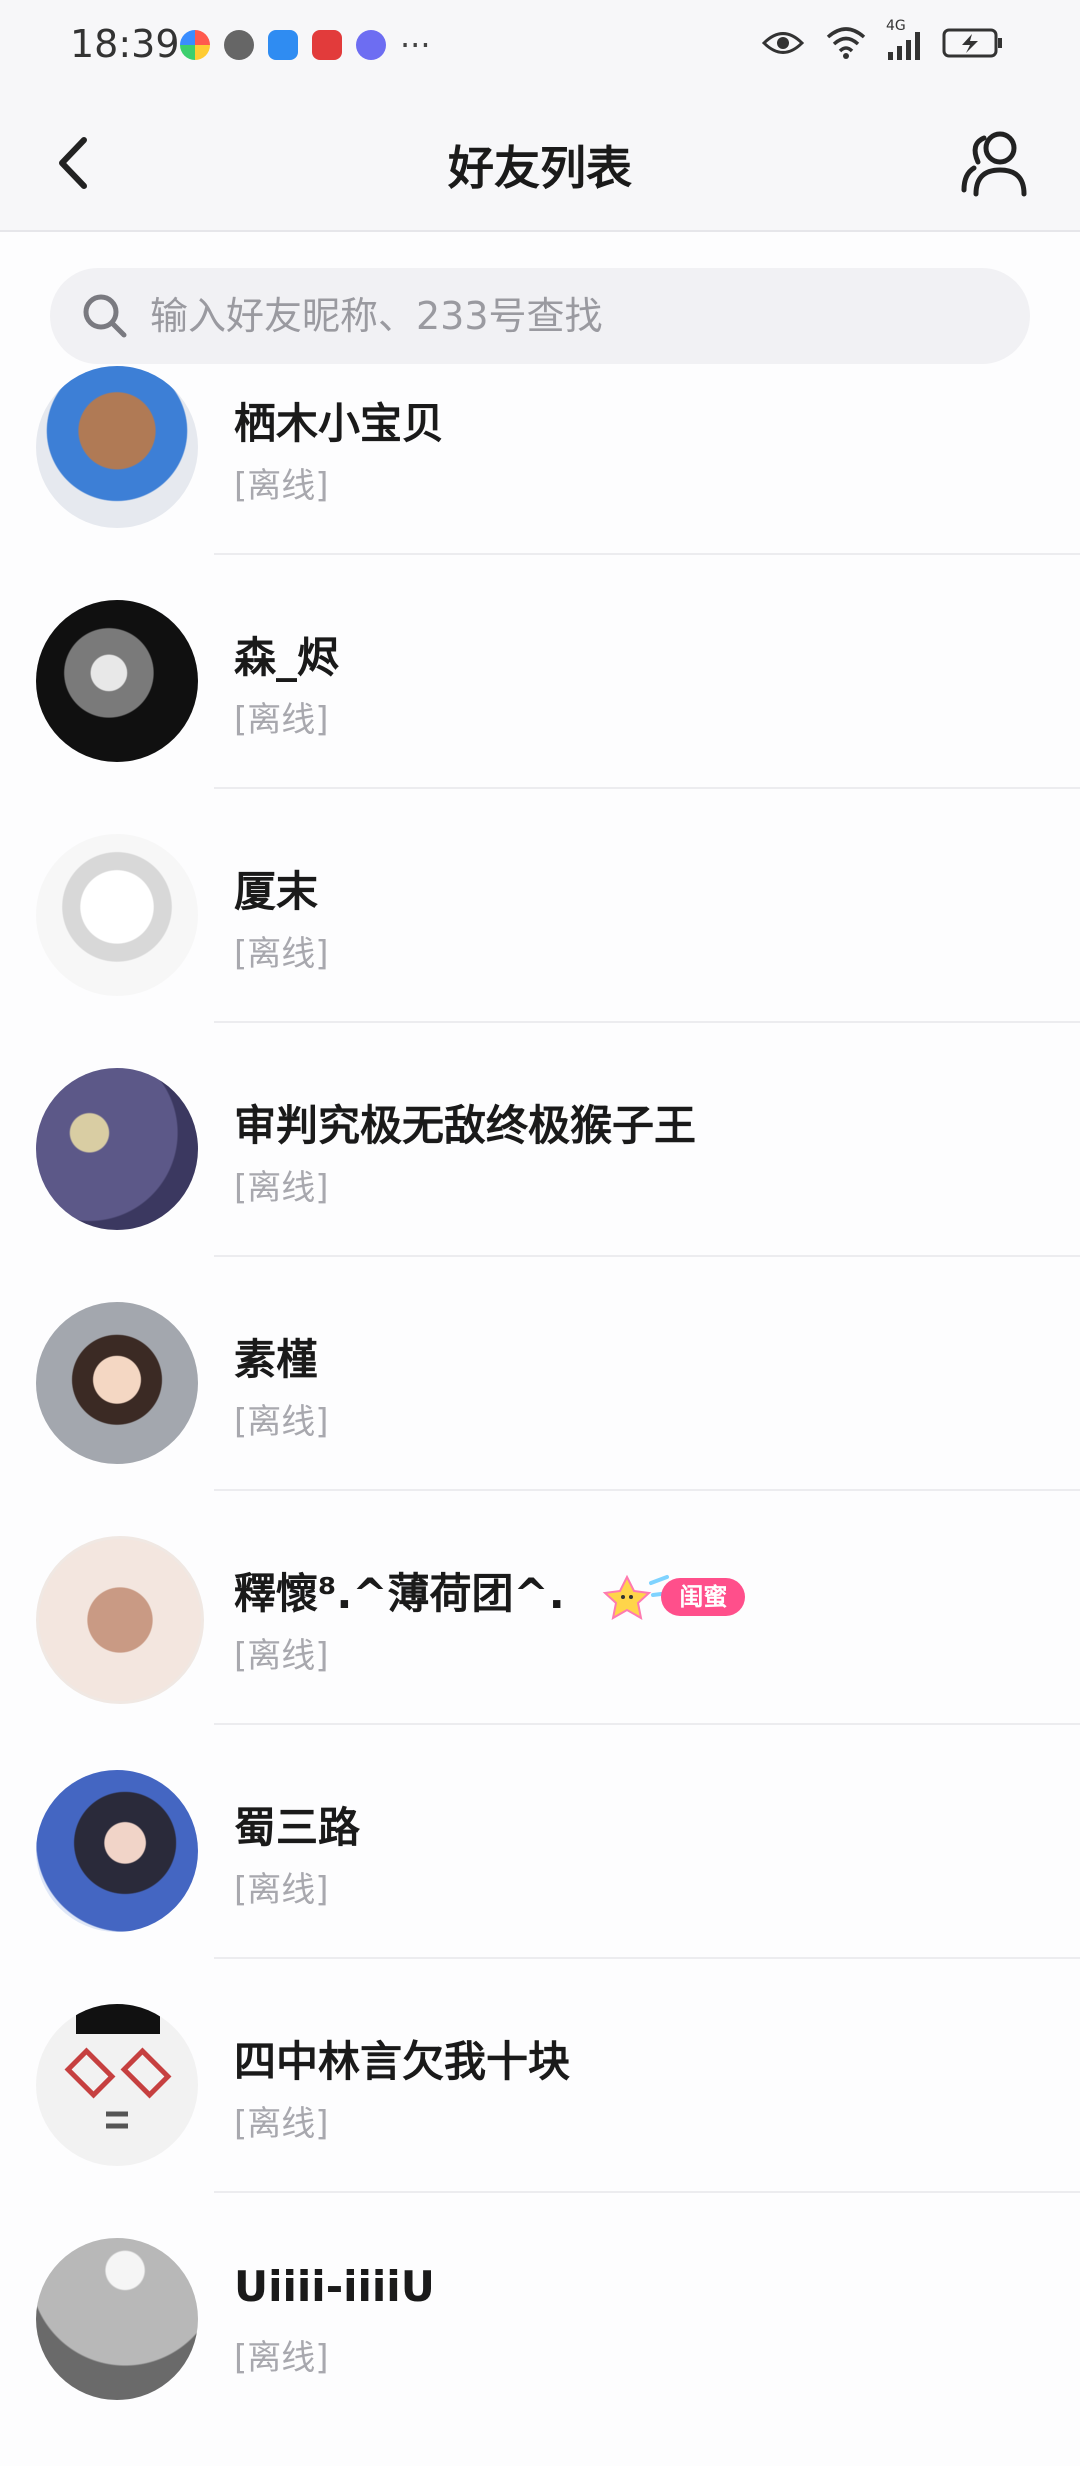 This screenshot has height=2466, width=1080. Describe the element at coordinates (540, 477) in the screenshot. I see `friend-list-item: 栖木小宝贝 [离线]` at that location.